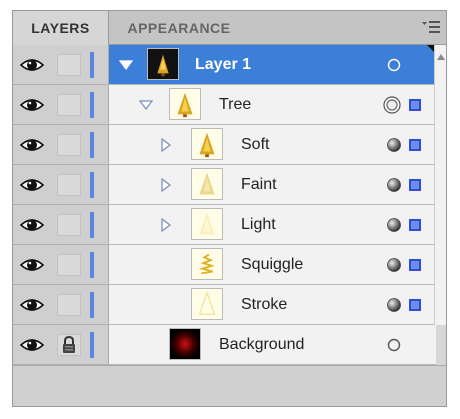 This screenshot has width=460, height=419. I want to click on stroke-thumb, so click(207, 304).